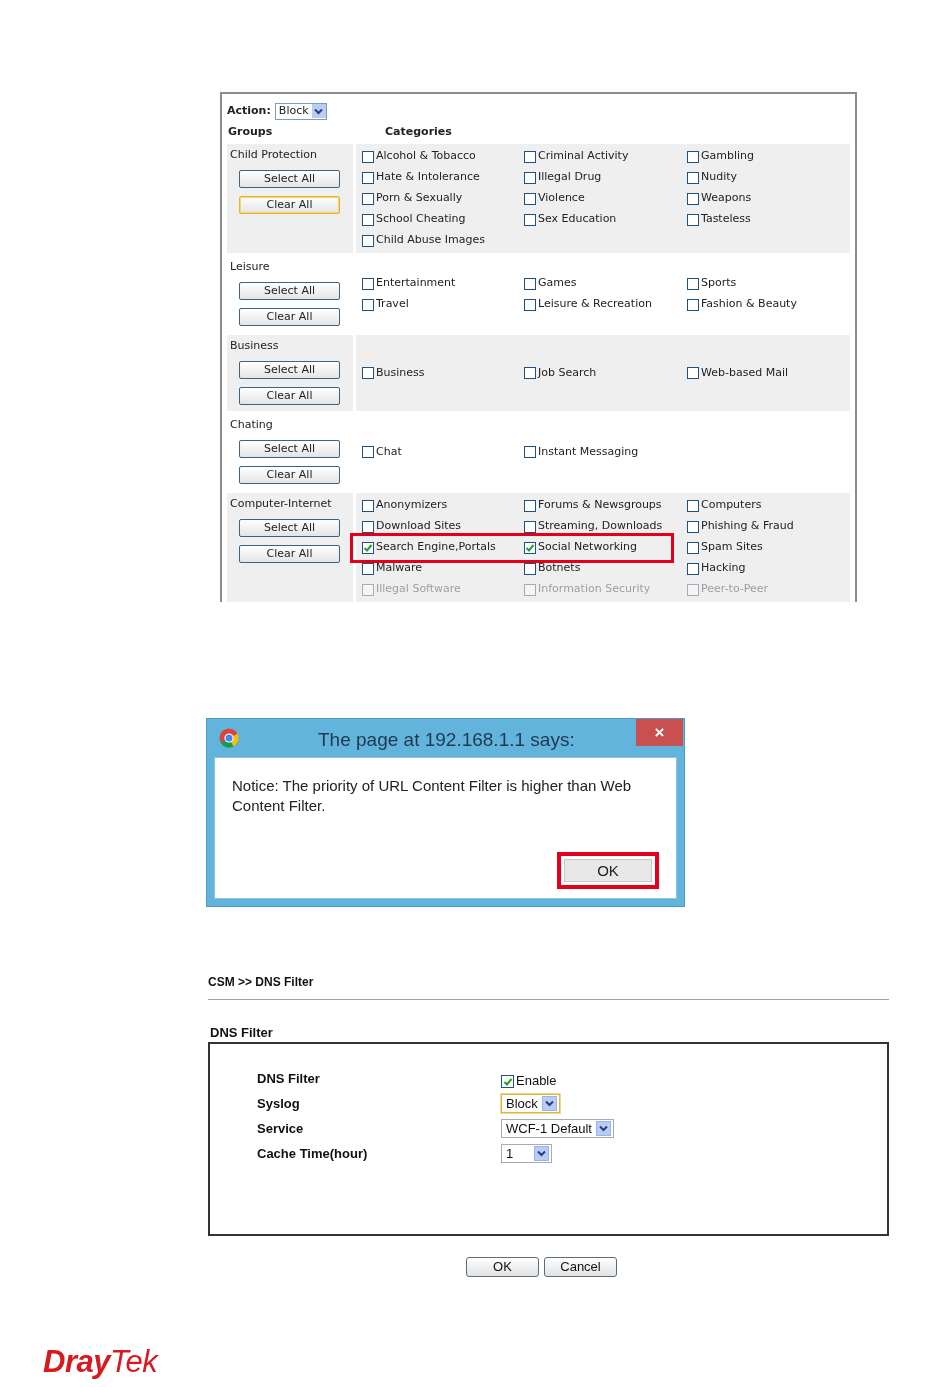 The image size is (950, 1387). I want to click on category-label: Illegal Software, so click(418, 589).